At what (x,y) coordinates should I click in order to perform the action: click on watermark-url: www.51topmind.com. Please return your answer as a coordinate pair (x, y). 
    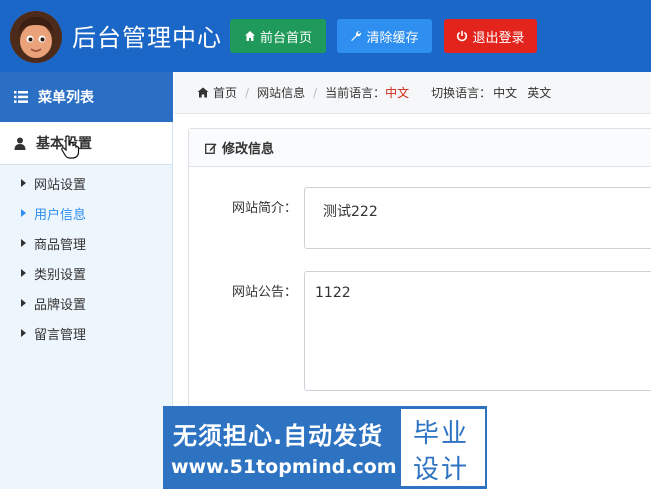
    Looking at the image, I should click on (284, 467).